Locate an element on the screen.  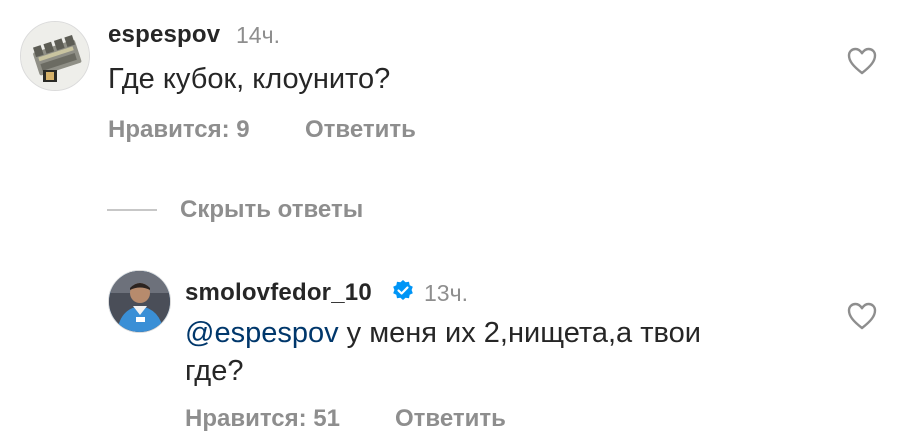
likes-count: Нравится: 9 is located at coordinates (179, 130).